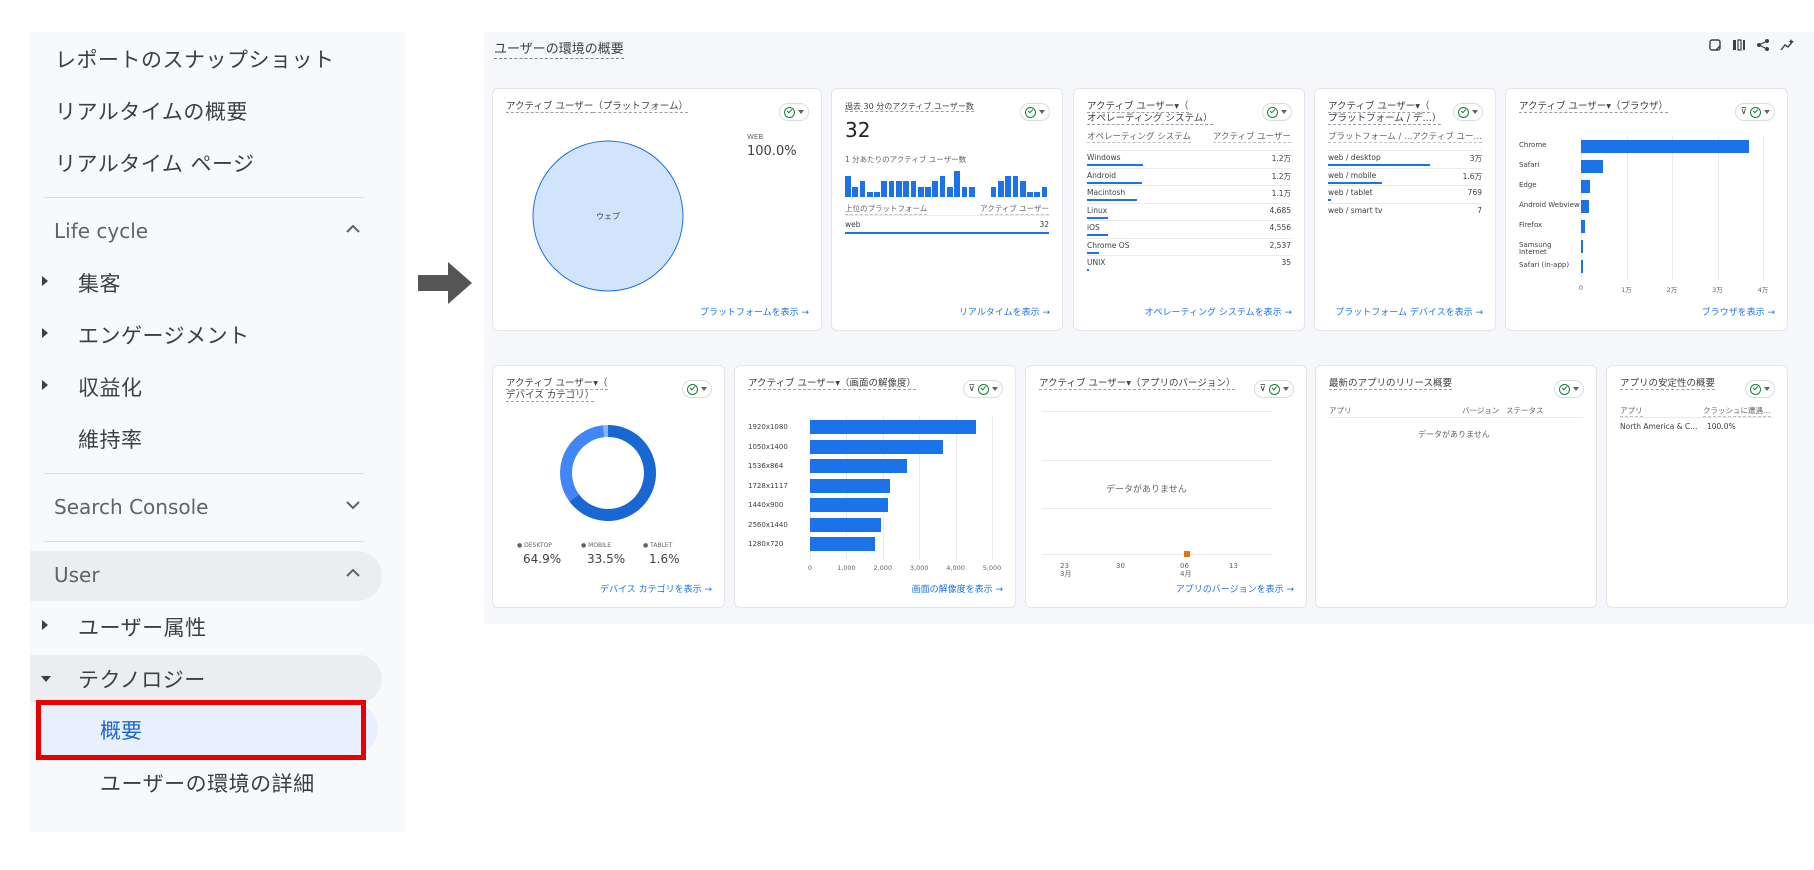  Describe the element at coordinates (1187, 554) in the screenshot. I see `data-marker` at that location.